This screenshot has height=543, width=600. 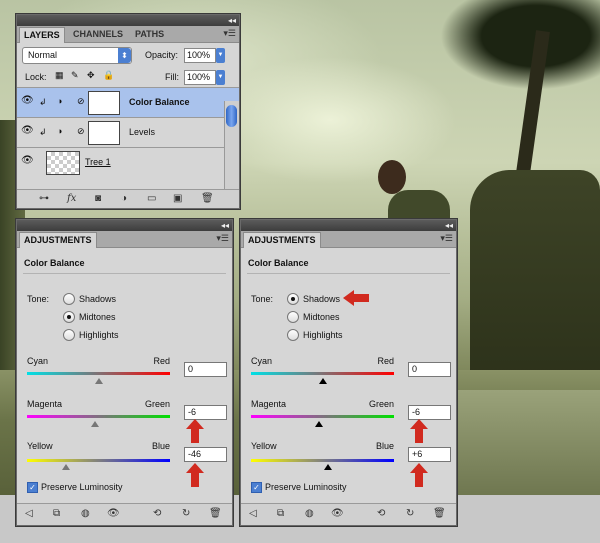 I want to click on lock-paint-icon: ✎, so click(x=75, y=75).